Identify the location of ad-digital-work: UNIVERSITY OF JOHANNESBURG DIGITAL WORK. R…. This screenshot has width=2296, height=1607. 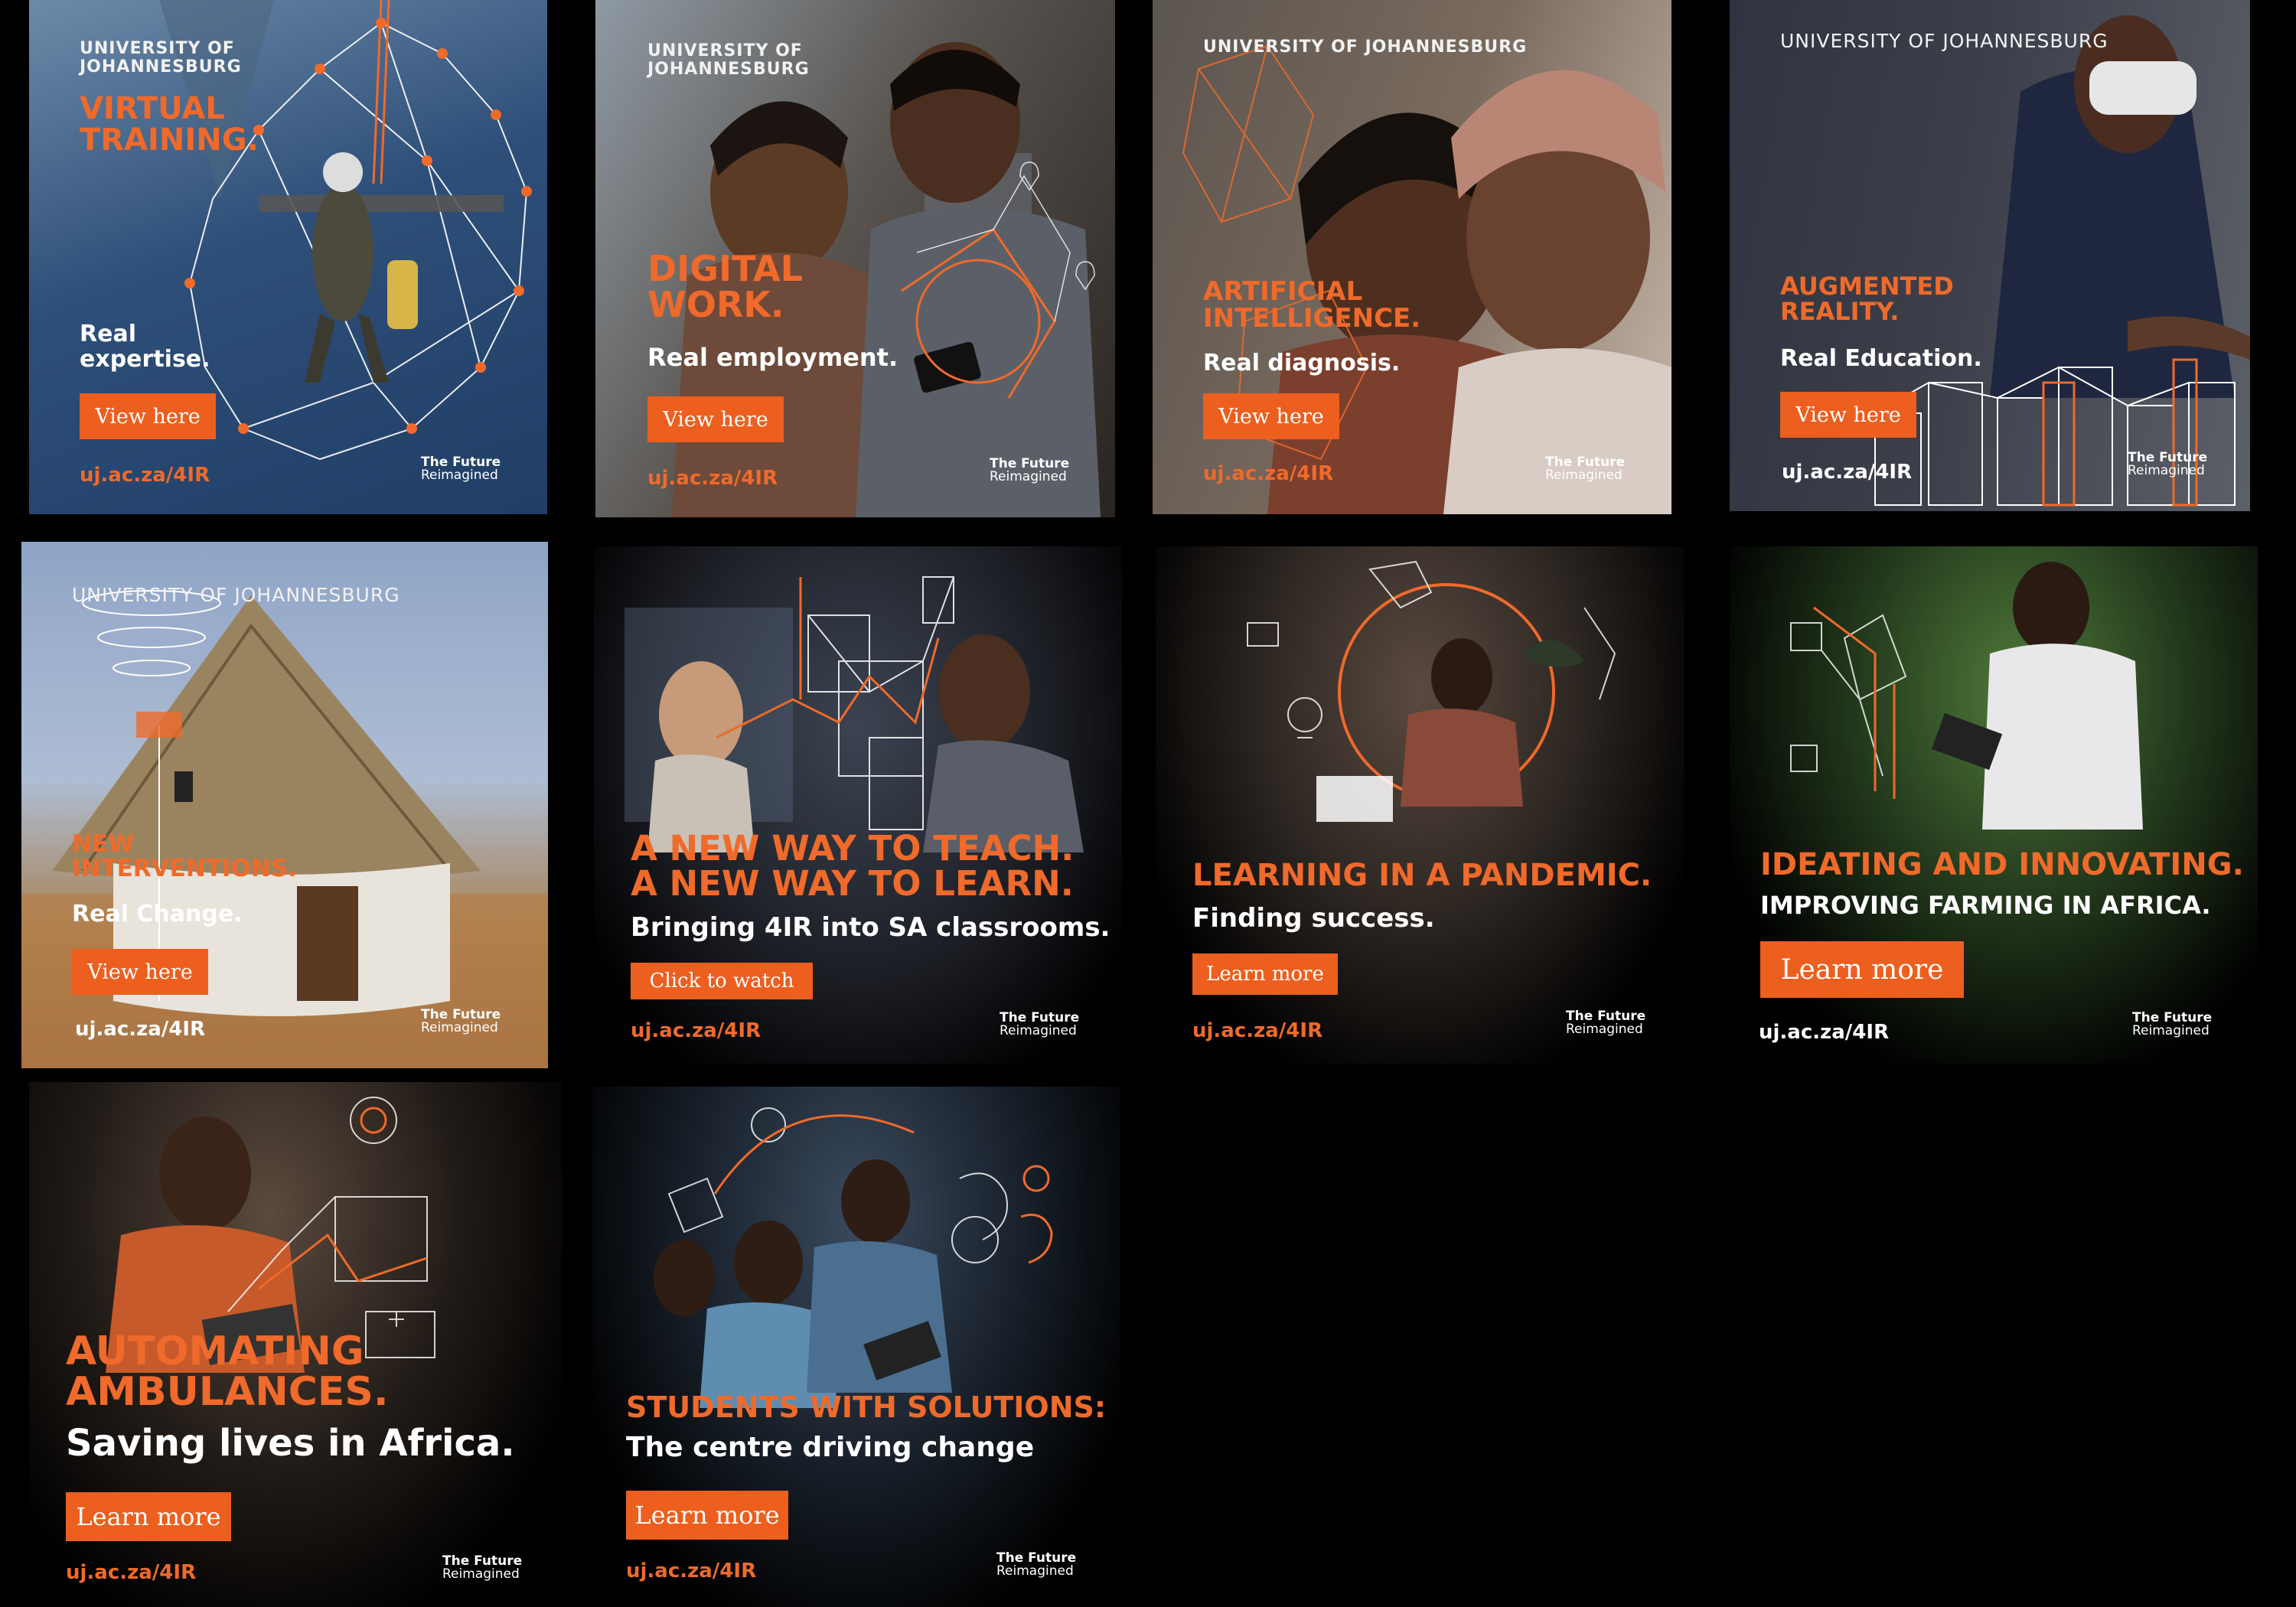
(855, 258).